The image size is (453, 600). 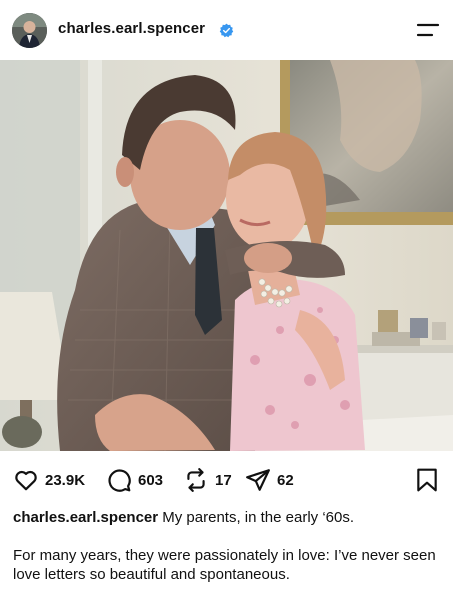 What do you see at coordinates (65, 480) in the screenshot?
I see `likes-count: 23.9K` at bounding box center [65, 480].